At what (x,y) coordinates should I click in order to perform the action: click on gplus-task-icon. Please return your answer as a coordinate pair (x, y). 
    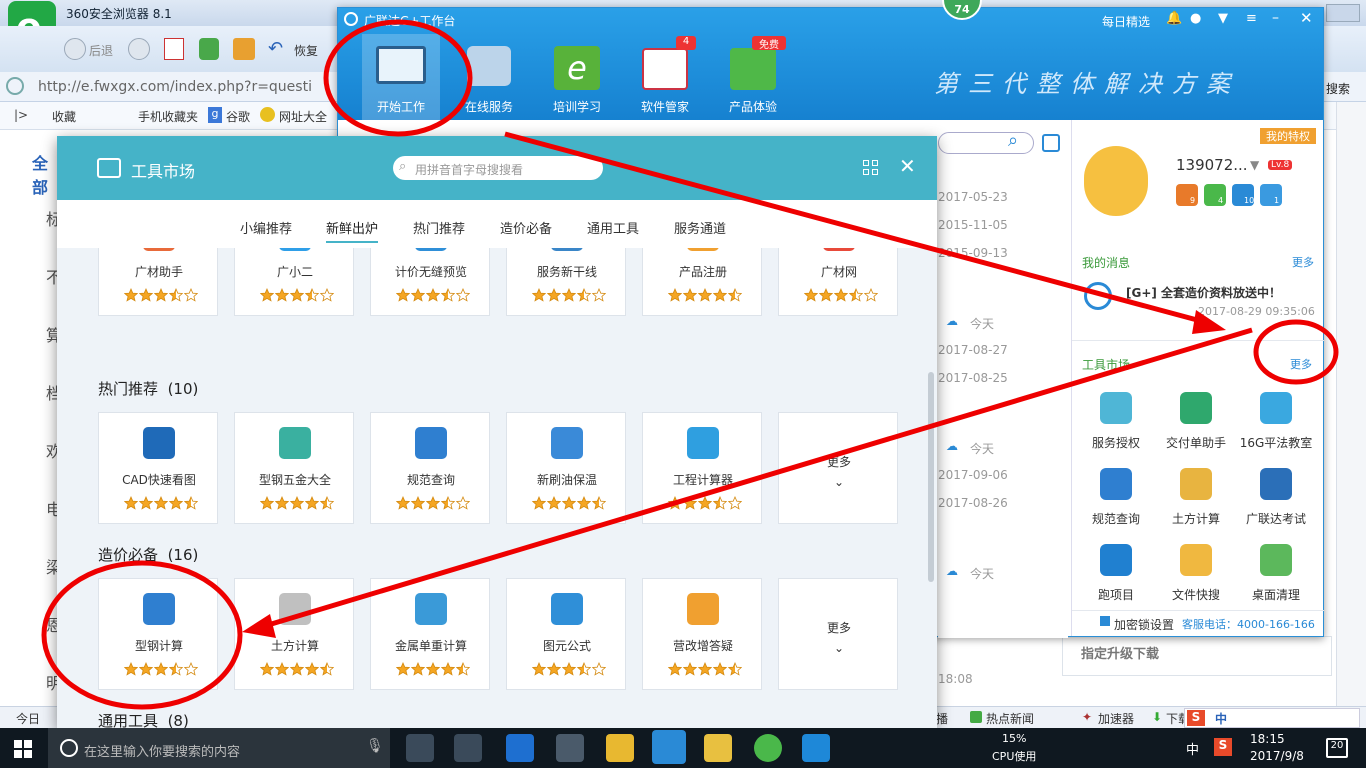
    Looking at the image, I should click on (669, 747).